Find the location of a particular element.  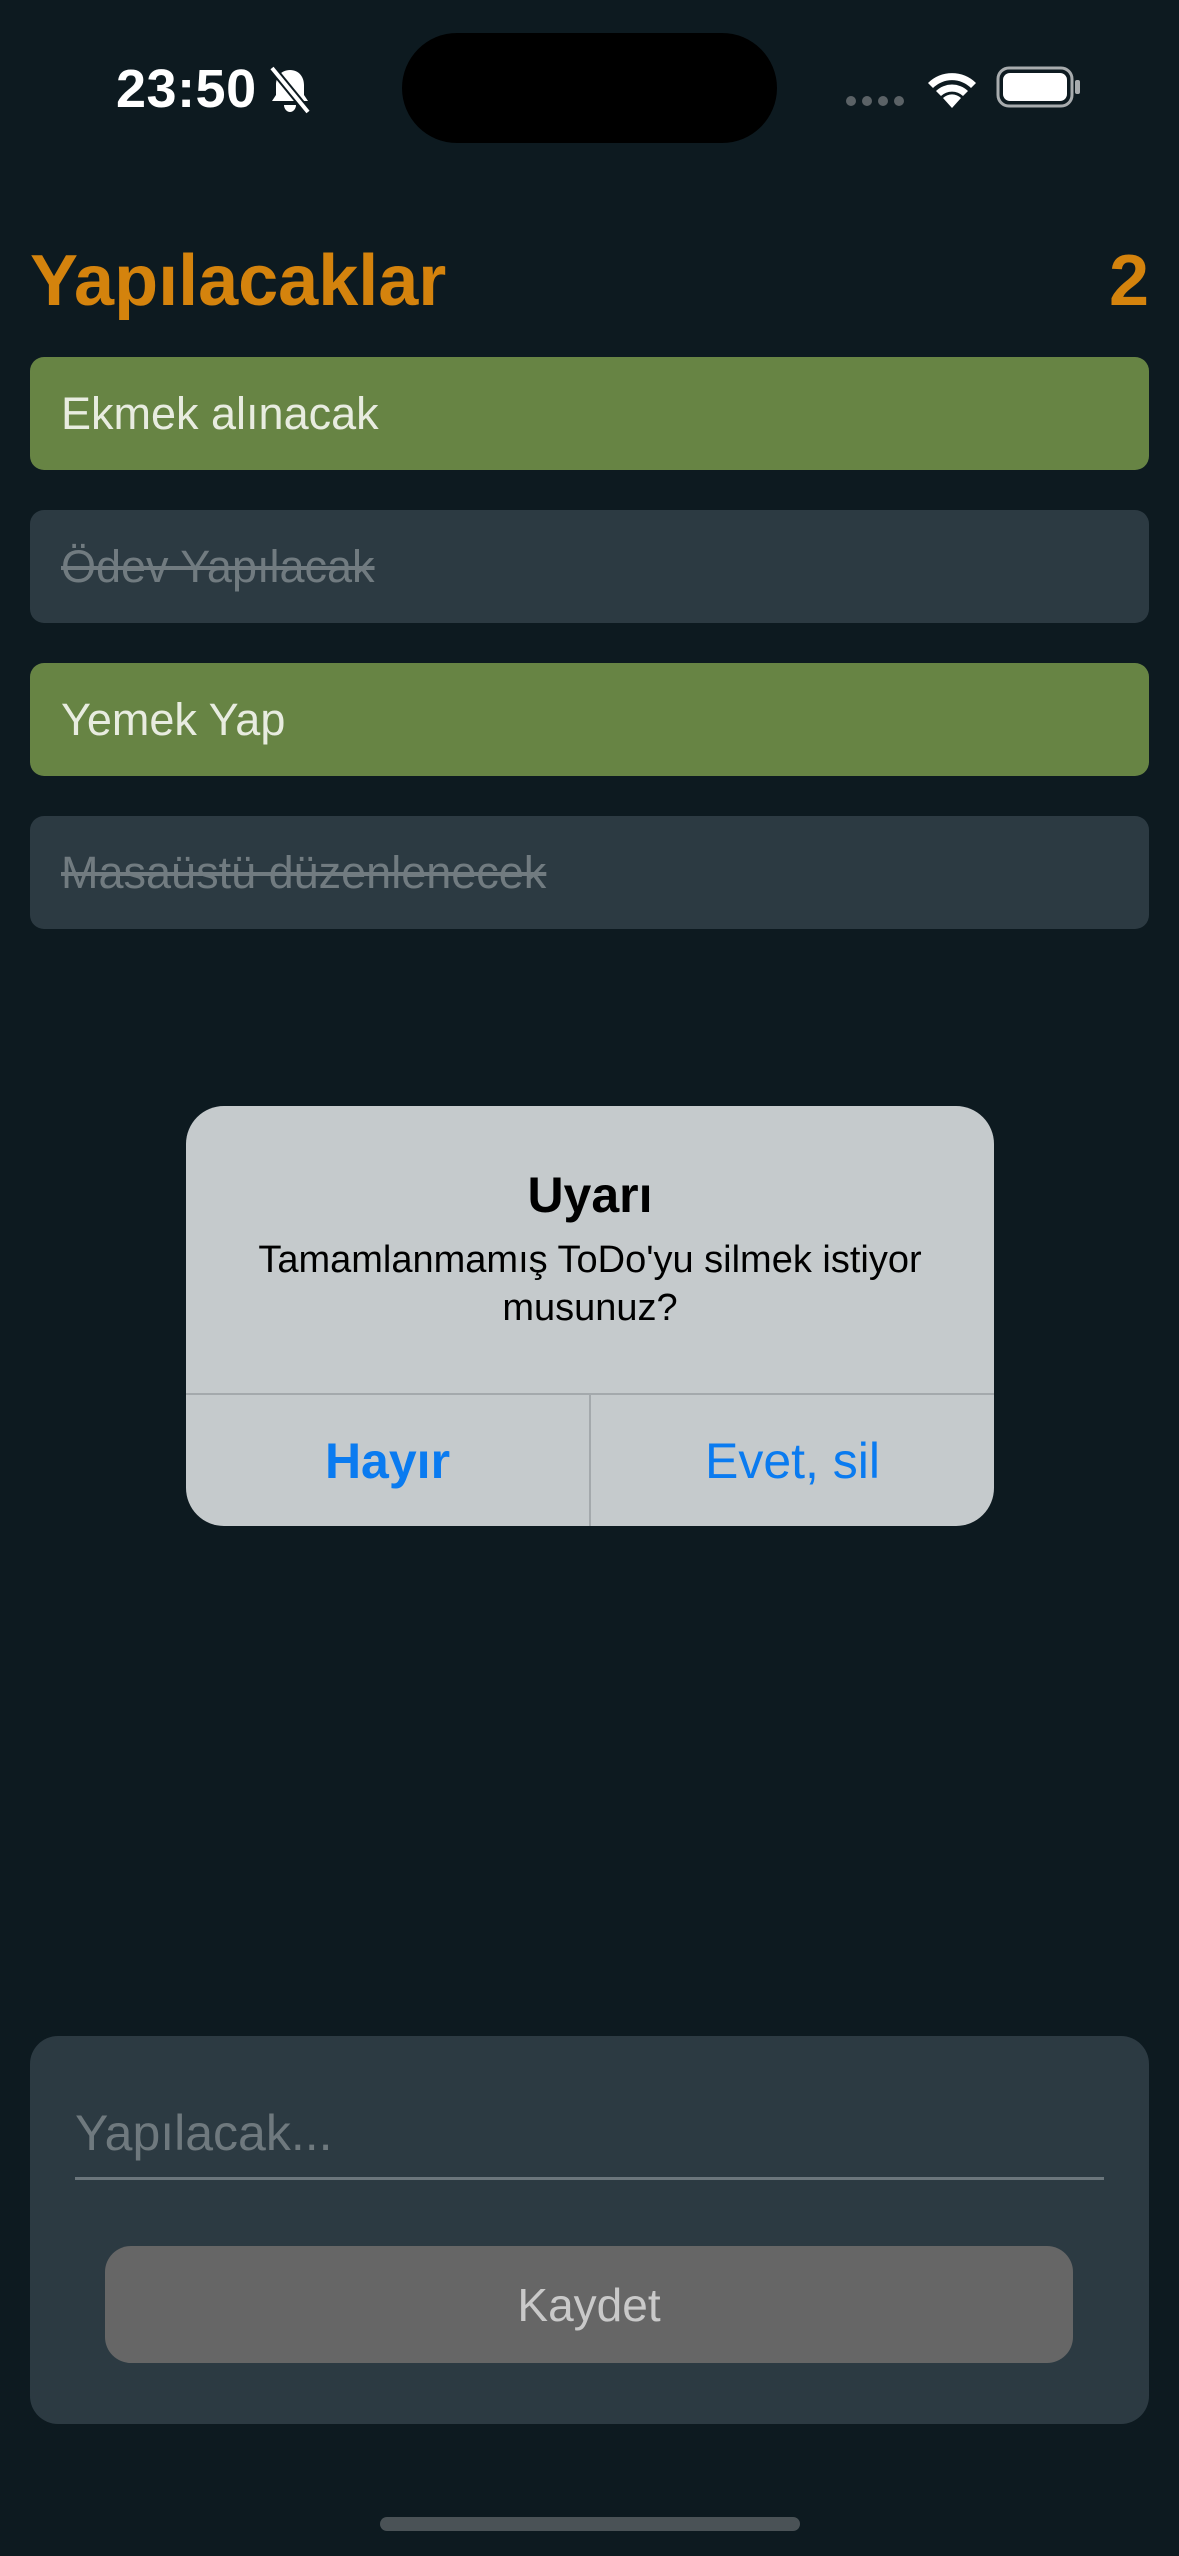

home-indicator is located at coordinates (590, 2524).